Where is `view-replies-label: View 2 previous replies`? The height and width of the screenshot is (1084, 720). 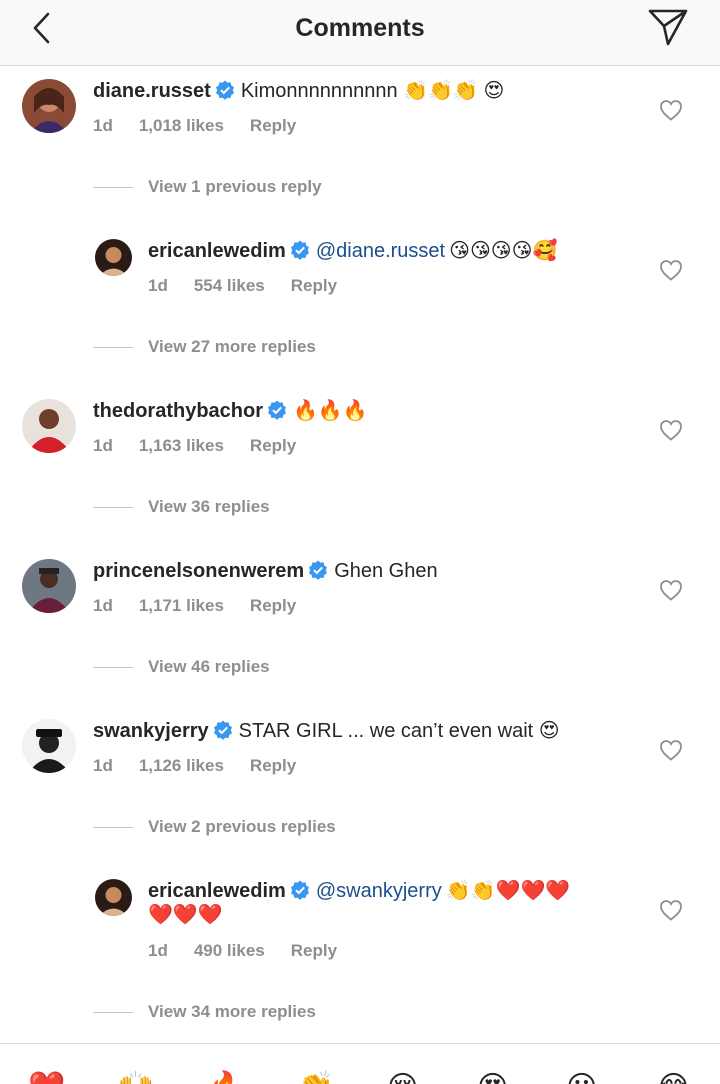 view-replies-label: View 2 previous replies is located at coordinates (242, 826).